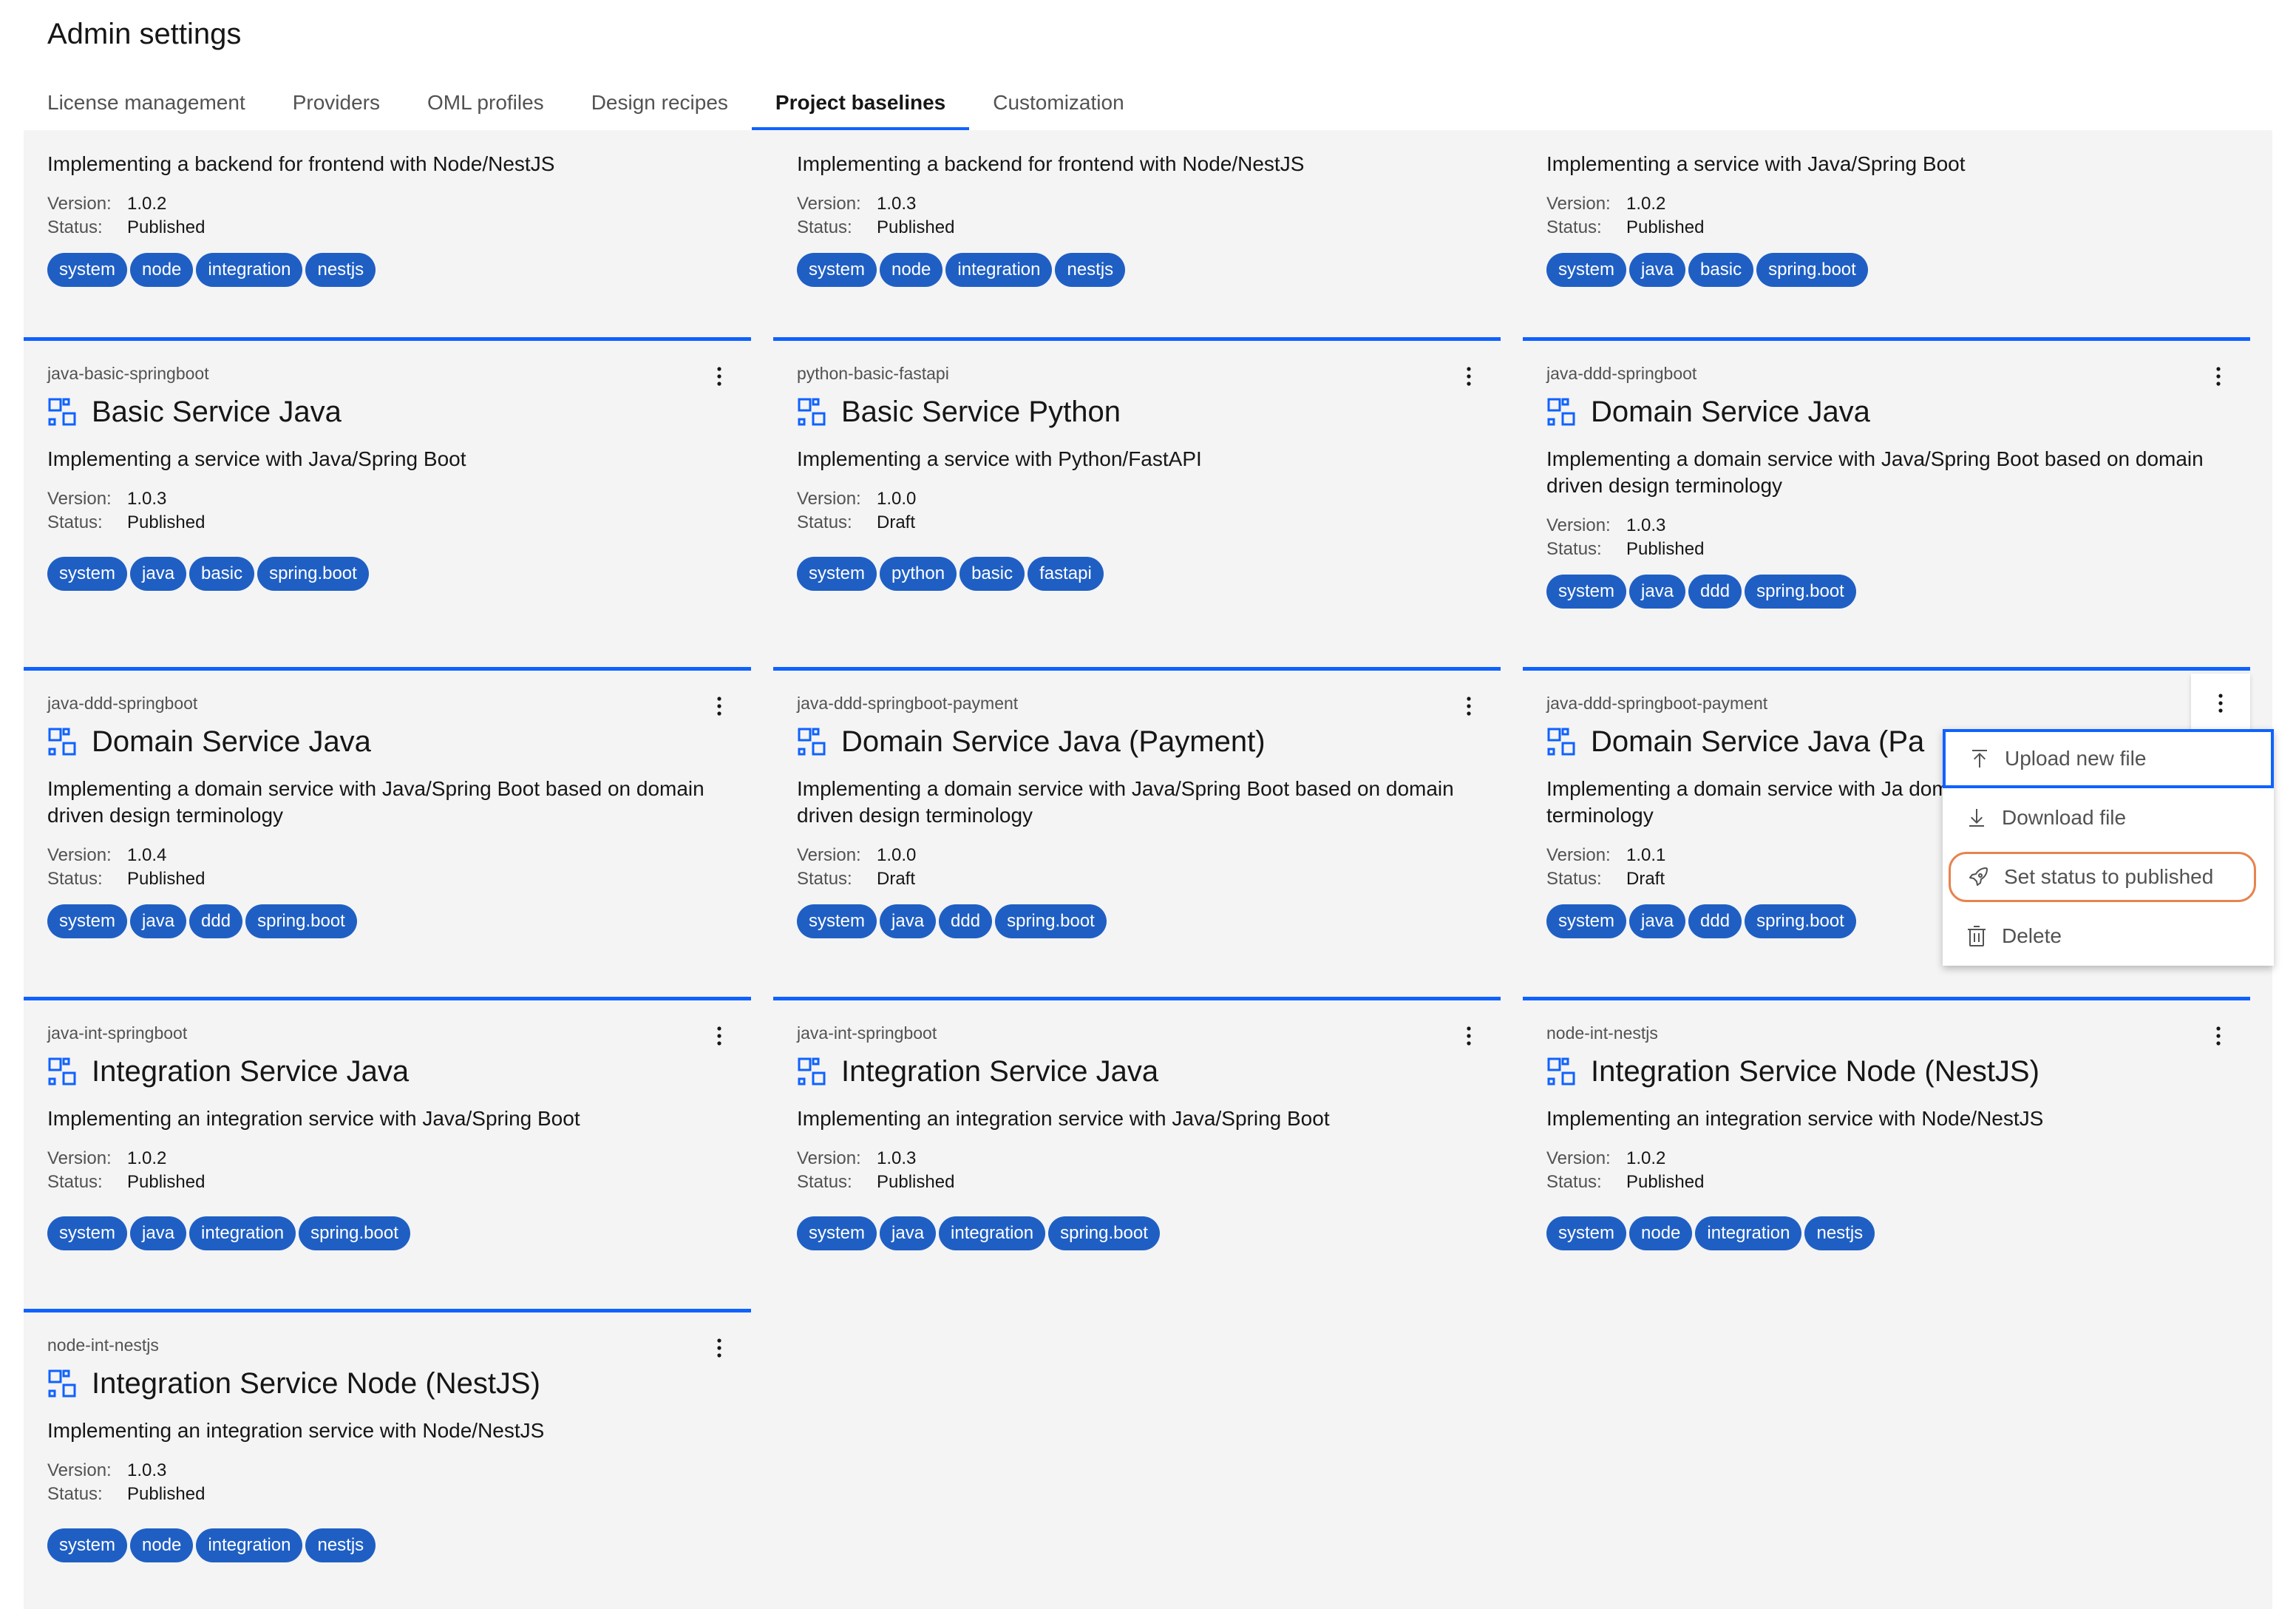  I want to click on card-title-row: Basic Service Python, so click(1137, 412).